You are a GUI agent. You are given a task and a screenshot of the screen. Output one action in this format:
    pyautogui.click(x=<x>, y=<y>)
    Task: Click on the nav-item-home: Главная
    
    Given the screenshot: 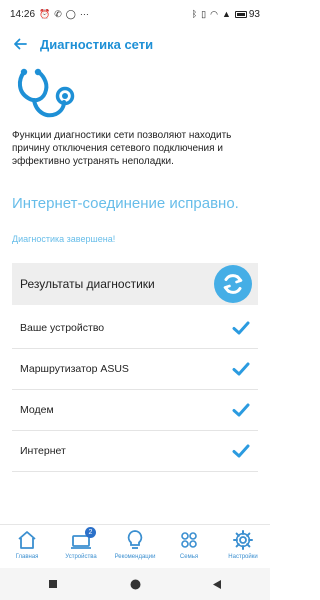 What is the action you would take?
    pyautogui.click(x=27, y=546)
    